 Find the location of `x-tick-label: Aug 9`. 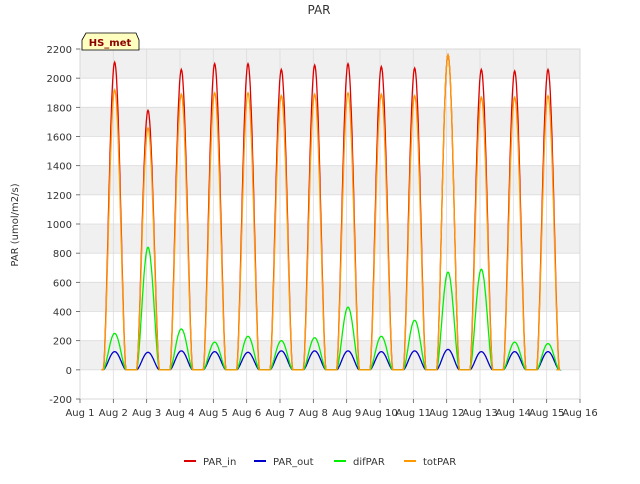

x-tick-label: Aug 9 is located at coordinates (346, 413).